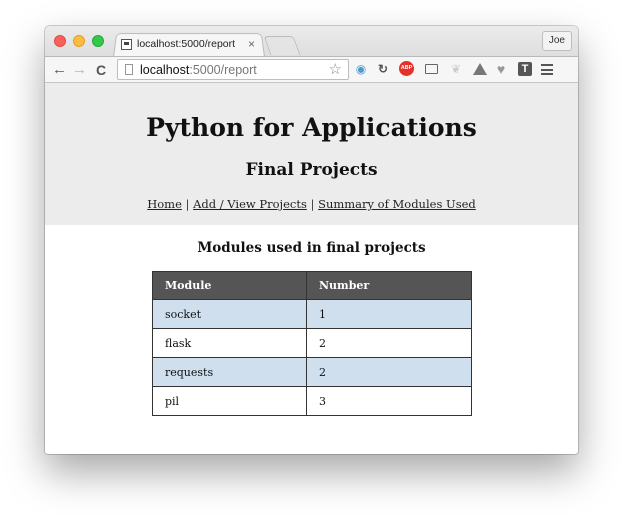 The width and height of the screenshot is (623, 519). What do you see at coordinates (250, 204) in the screenshot?
I see `nav-link-add-view-projects: Add / View Projects` at bounding box center [250, 204].